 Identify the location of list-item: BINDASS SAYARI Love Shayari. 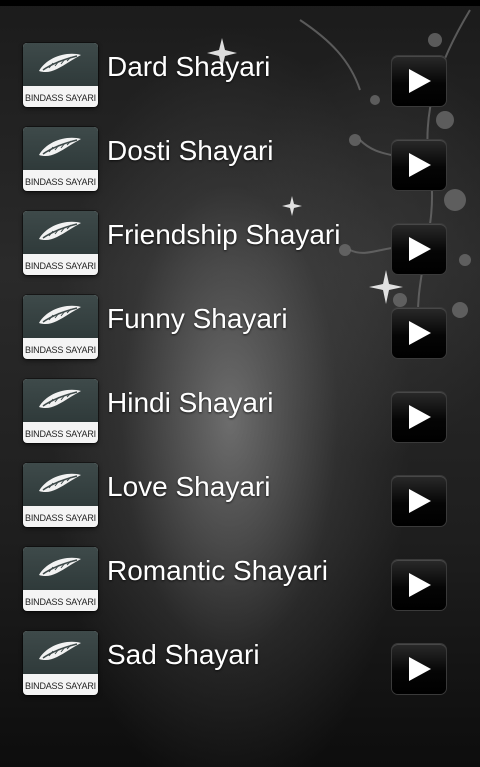
(240, 487).